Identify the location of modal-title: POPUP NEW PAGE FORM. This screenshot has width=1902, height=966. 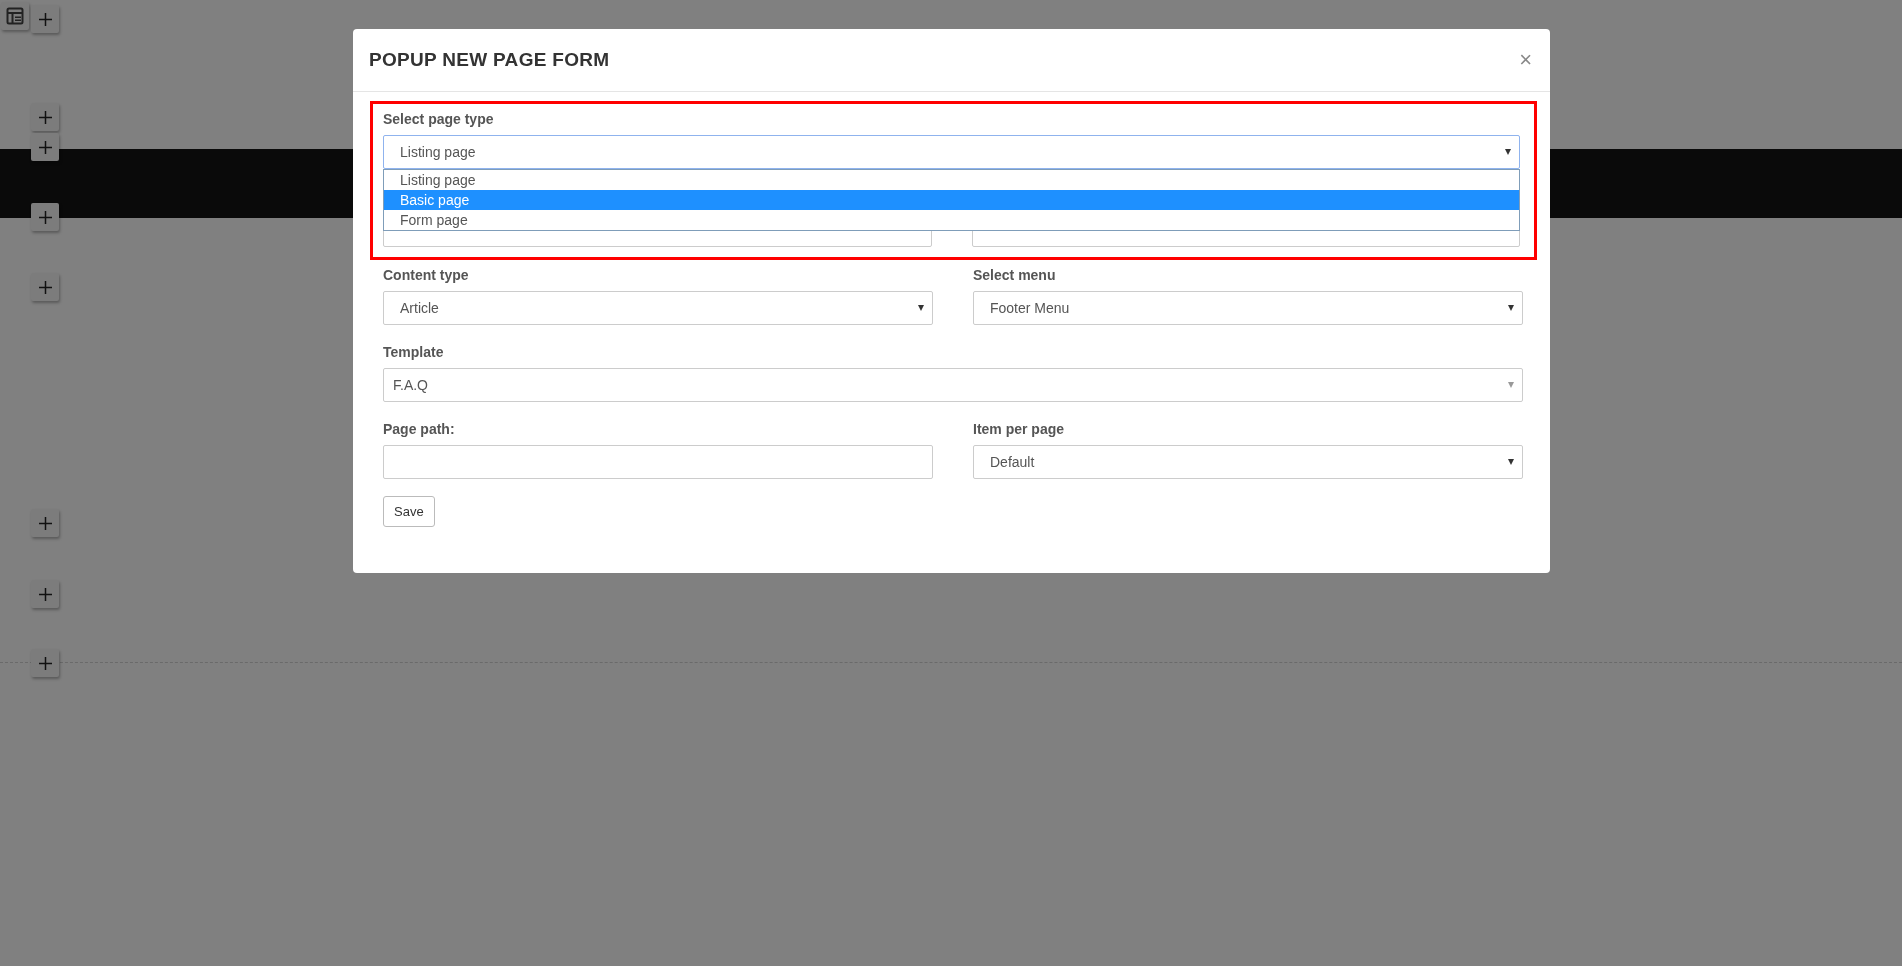
(489, 60).